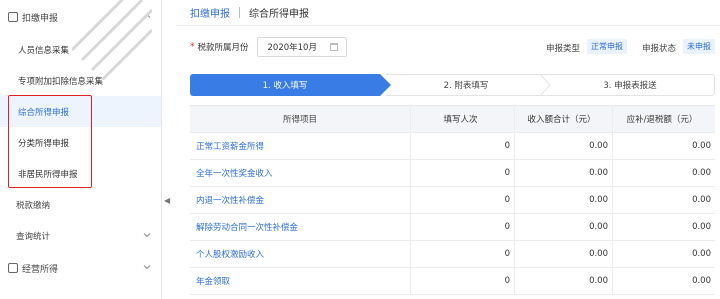 The image size is (720, 299). I want to click on table-row: 内退一次性补偿金 0 0.00 0.00, so click(452, 200).